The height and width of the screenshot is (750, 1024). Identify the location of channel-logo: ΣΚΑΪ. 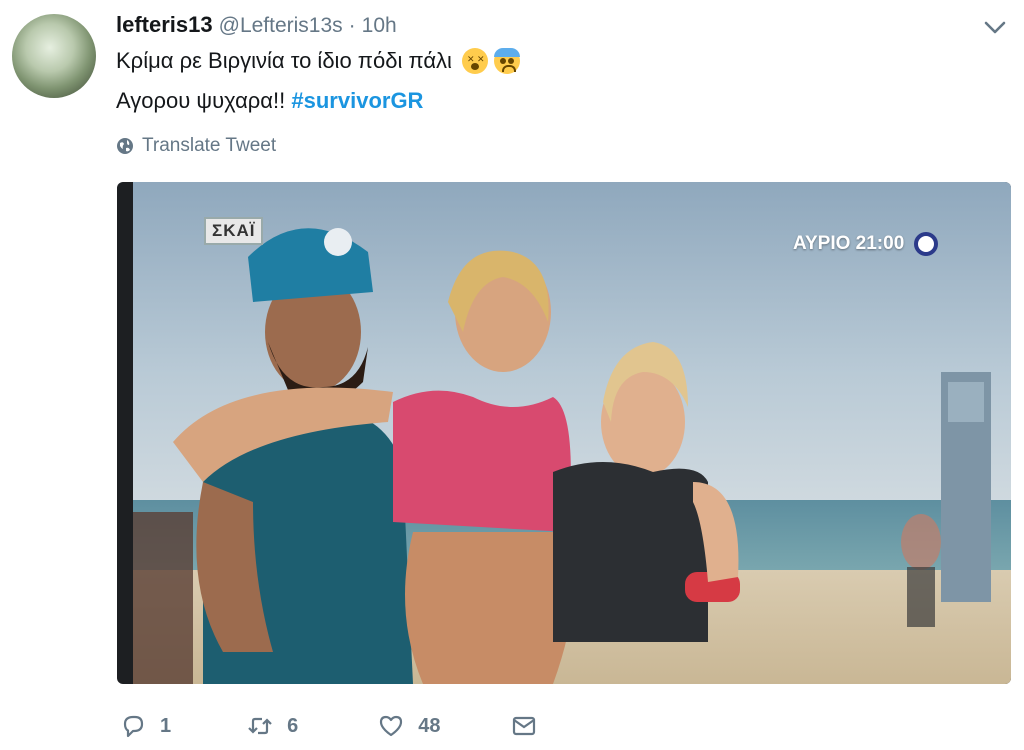
(234, 231).